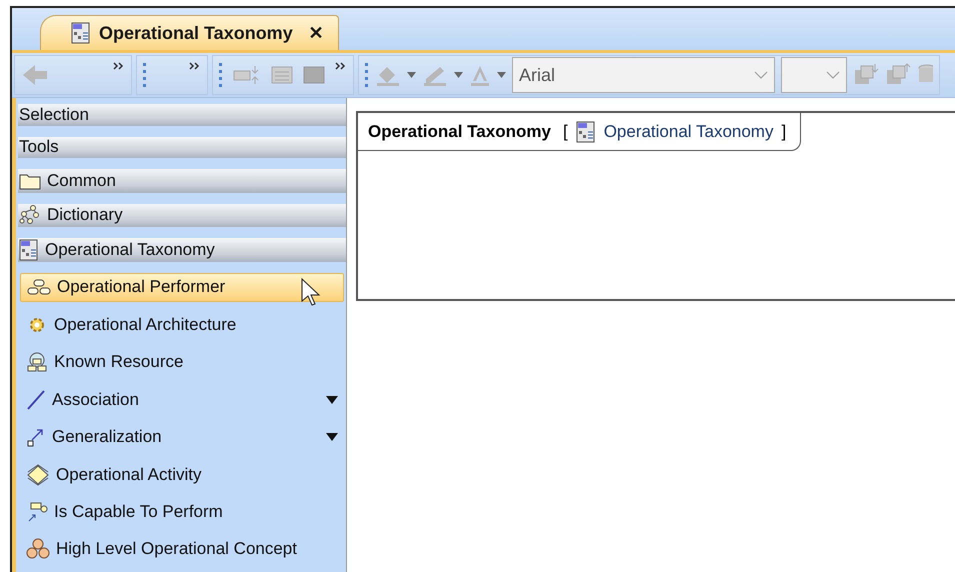 This screenshot has height=572, width=955. Describe the element at coordinates (38, 475) in the screenshot. I see `activity-icon` at that location.